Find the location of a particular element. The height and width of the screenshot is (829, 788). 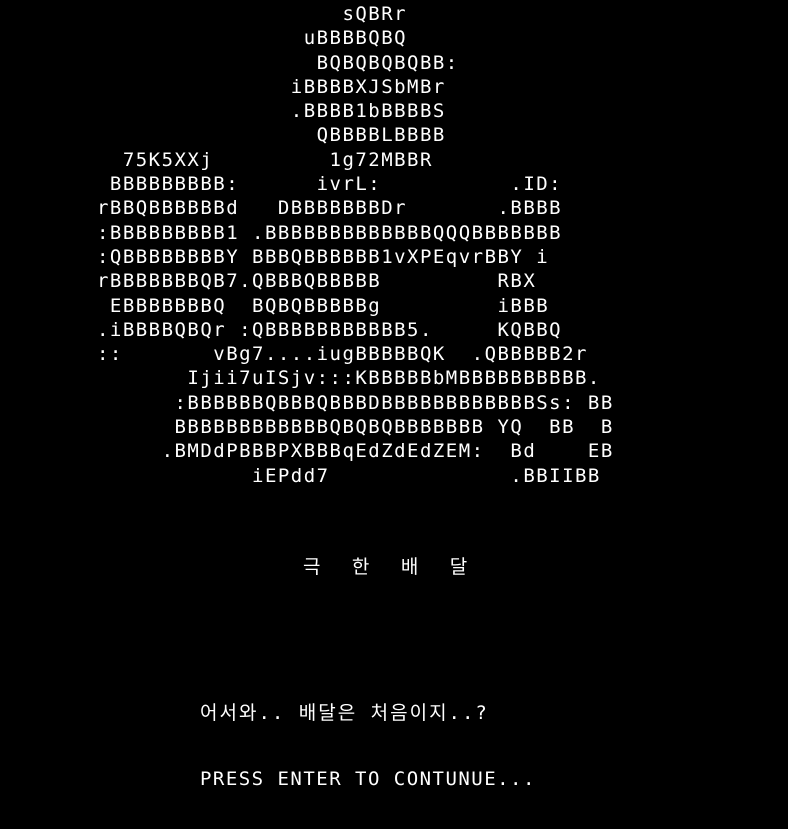

ascii-art-line: EBBBBBBBQ BQBQBBBBBg iBBB is located at coordinates (323, 305).